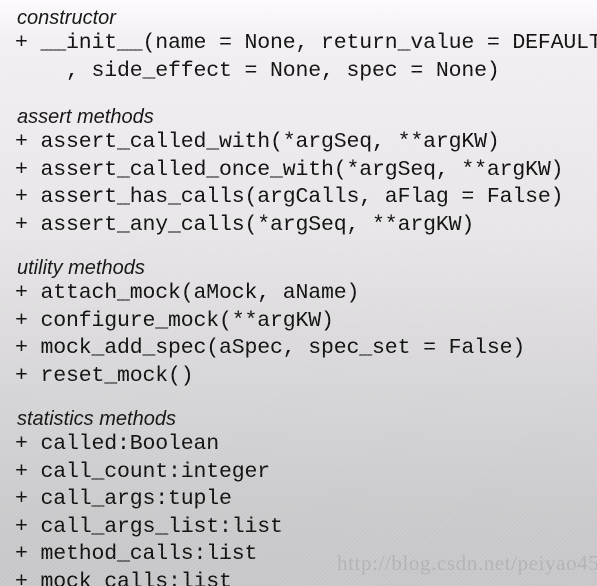  Describe the element at coordinates (104, 375) in the screenshot. I see `member-item: + reset_mock()` at that location.